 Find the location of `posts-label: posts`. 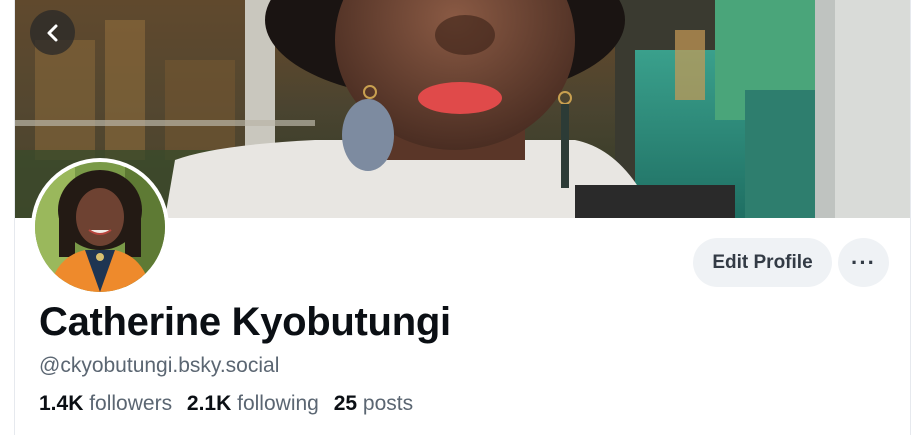

posts-label: posts is located at coordinates (388, 403).